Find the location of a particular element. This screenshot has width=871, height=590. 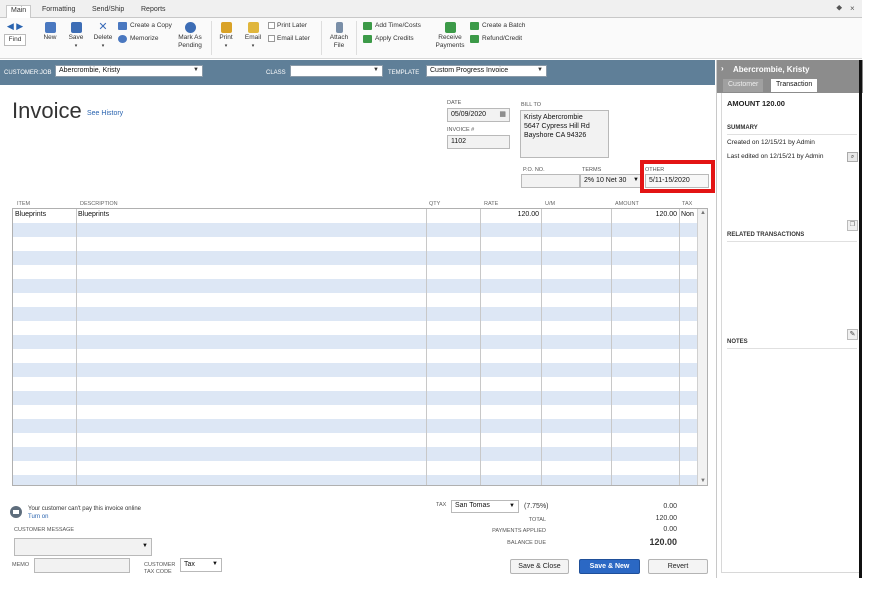

date-field: 05/09/2020 ▦ is located at coordinates (478, 115).